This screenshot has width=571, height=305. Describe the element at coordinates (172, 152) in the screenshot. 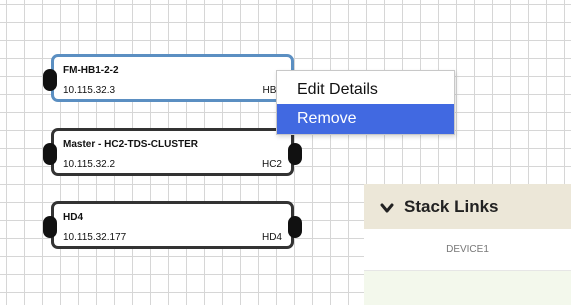

I see `device-node-master-hc2: Master - HC2-TDS-CLUSTER 10.115.32.2 HC2` at that location.